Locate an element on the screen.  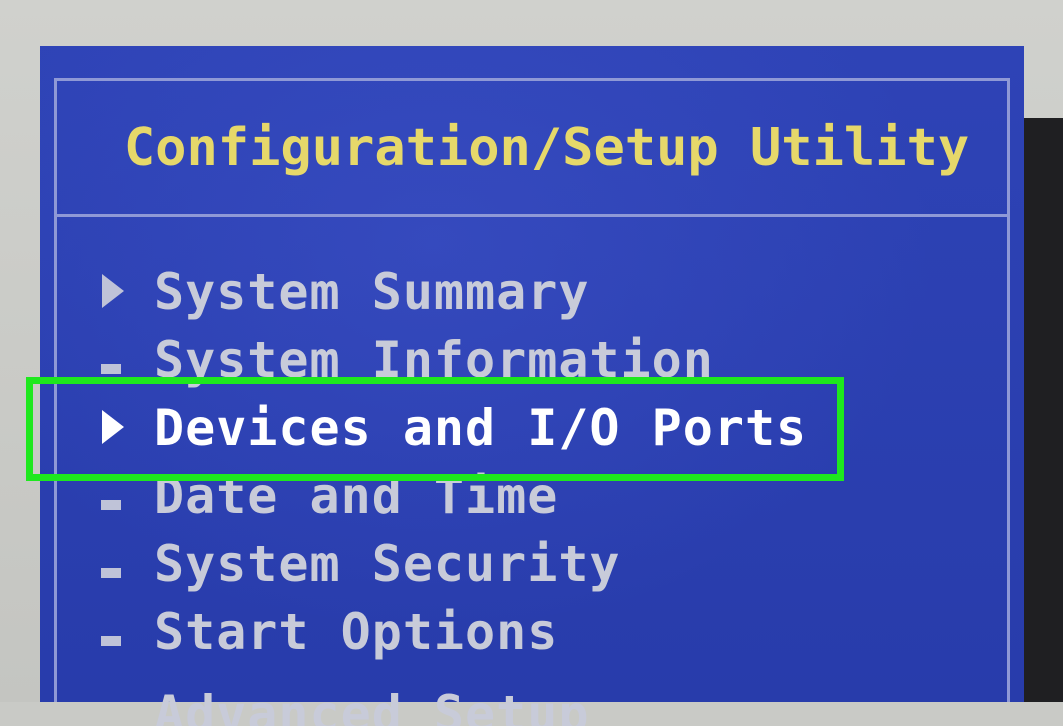
menu-item-start-options: Start Options is located at coordinates (546, 632).